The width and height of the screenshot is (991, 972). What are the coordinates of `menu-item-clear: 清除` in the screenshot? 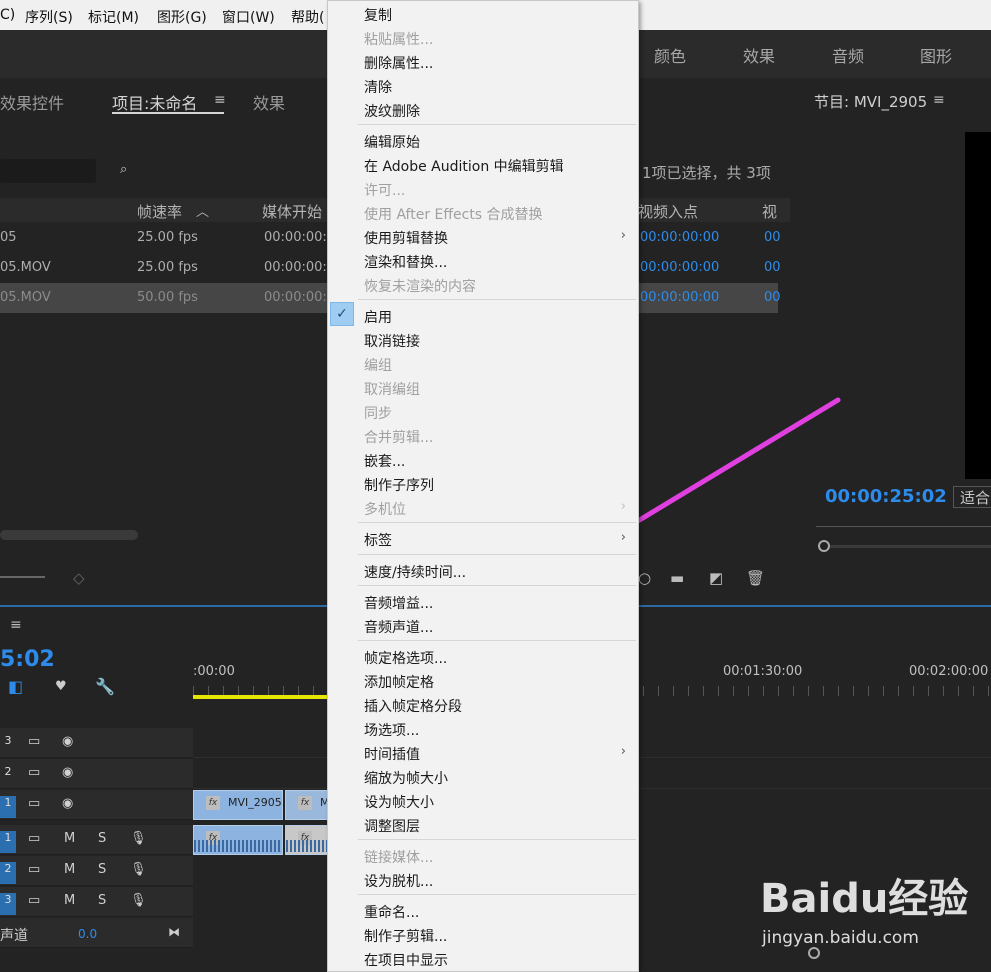 It's located at (378, 87).